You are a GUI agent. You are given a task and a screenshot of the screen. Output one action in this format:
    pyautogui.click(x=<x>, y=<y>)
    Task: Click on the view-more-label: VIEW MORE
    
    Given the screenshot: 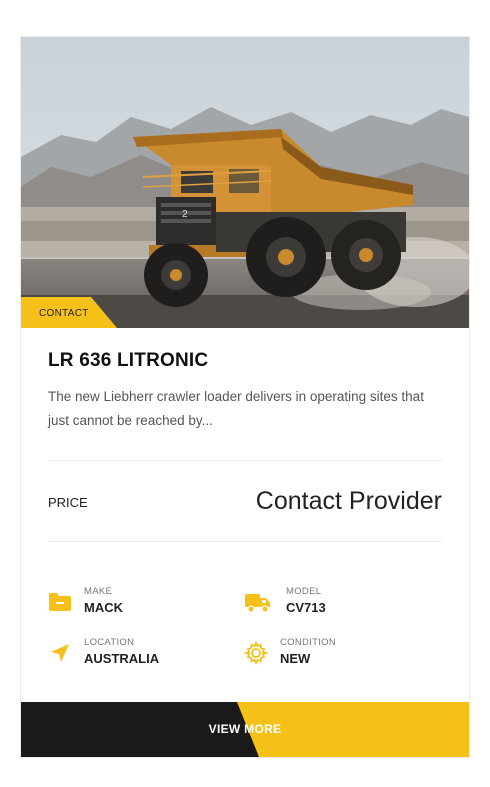 What is the action you would take?
    pyautogui.click(x=245, y=729)
    